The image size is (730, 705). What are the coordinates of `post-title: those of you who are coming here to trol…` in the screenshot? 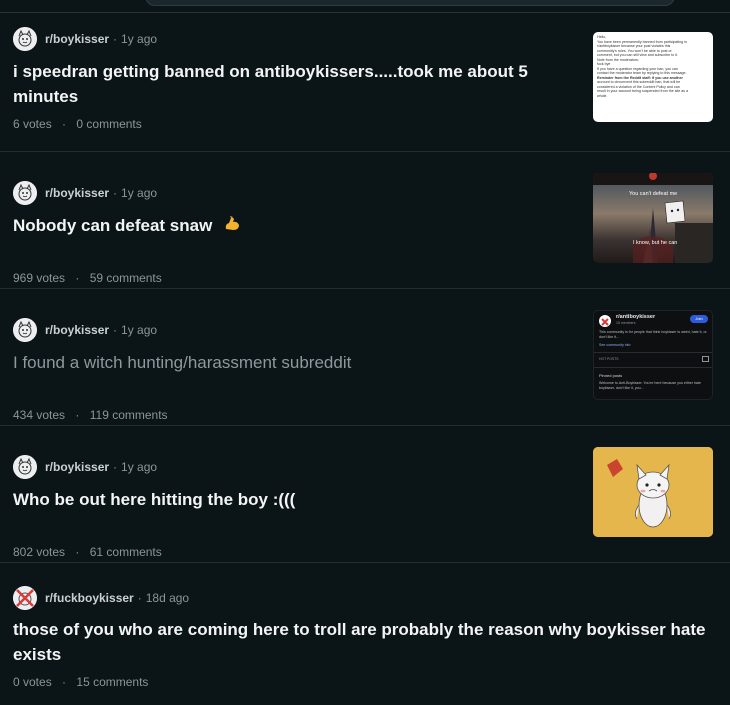 It's located at (368, 642).